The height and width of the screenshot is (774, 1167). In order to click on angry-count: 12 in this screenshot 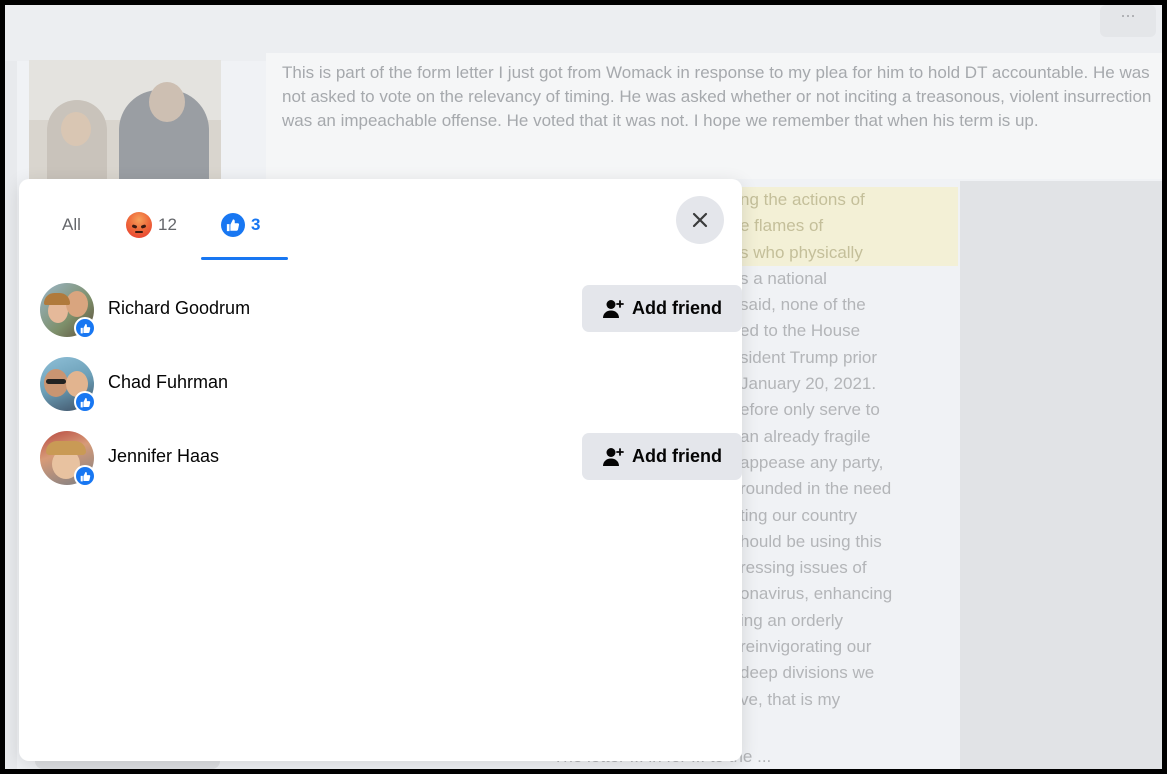, I will do `click(167, 224)`.